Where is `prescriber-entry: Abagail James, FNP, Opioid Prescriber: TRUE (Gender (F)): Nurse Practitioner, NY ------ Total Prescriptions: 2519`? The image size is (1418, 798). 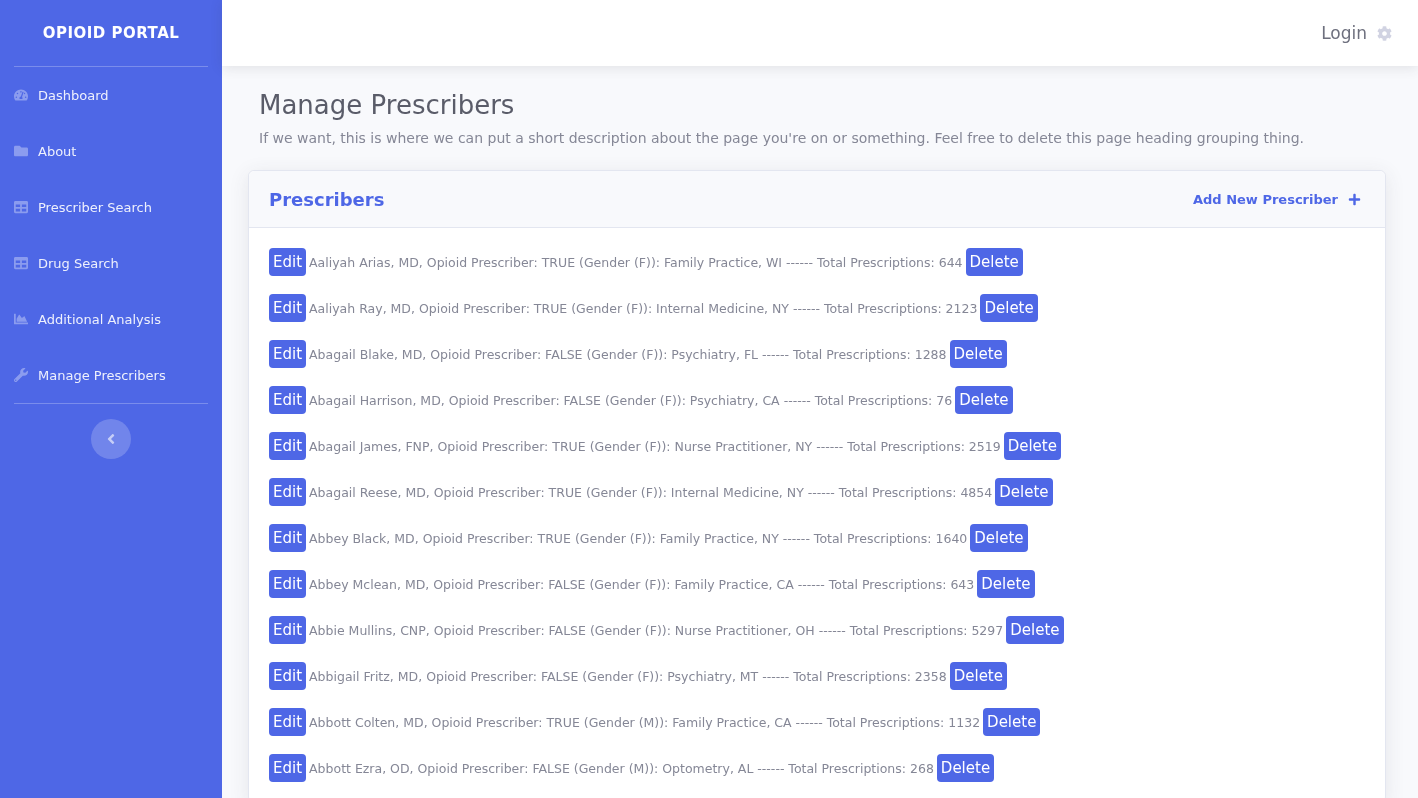 prescriber-entry: Abagail James, FNP, Opioid Prescriber: TRUE (Gender (F)): Nurse Practitioner, NY ------ Total Prescriptions: 2519 is located at coordinates (655, 446).